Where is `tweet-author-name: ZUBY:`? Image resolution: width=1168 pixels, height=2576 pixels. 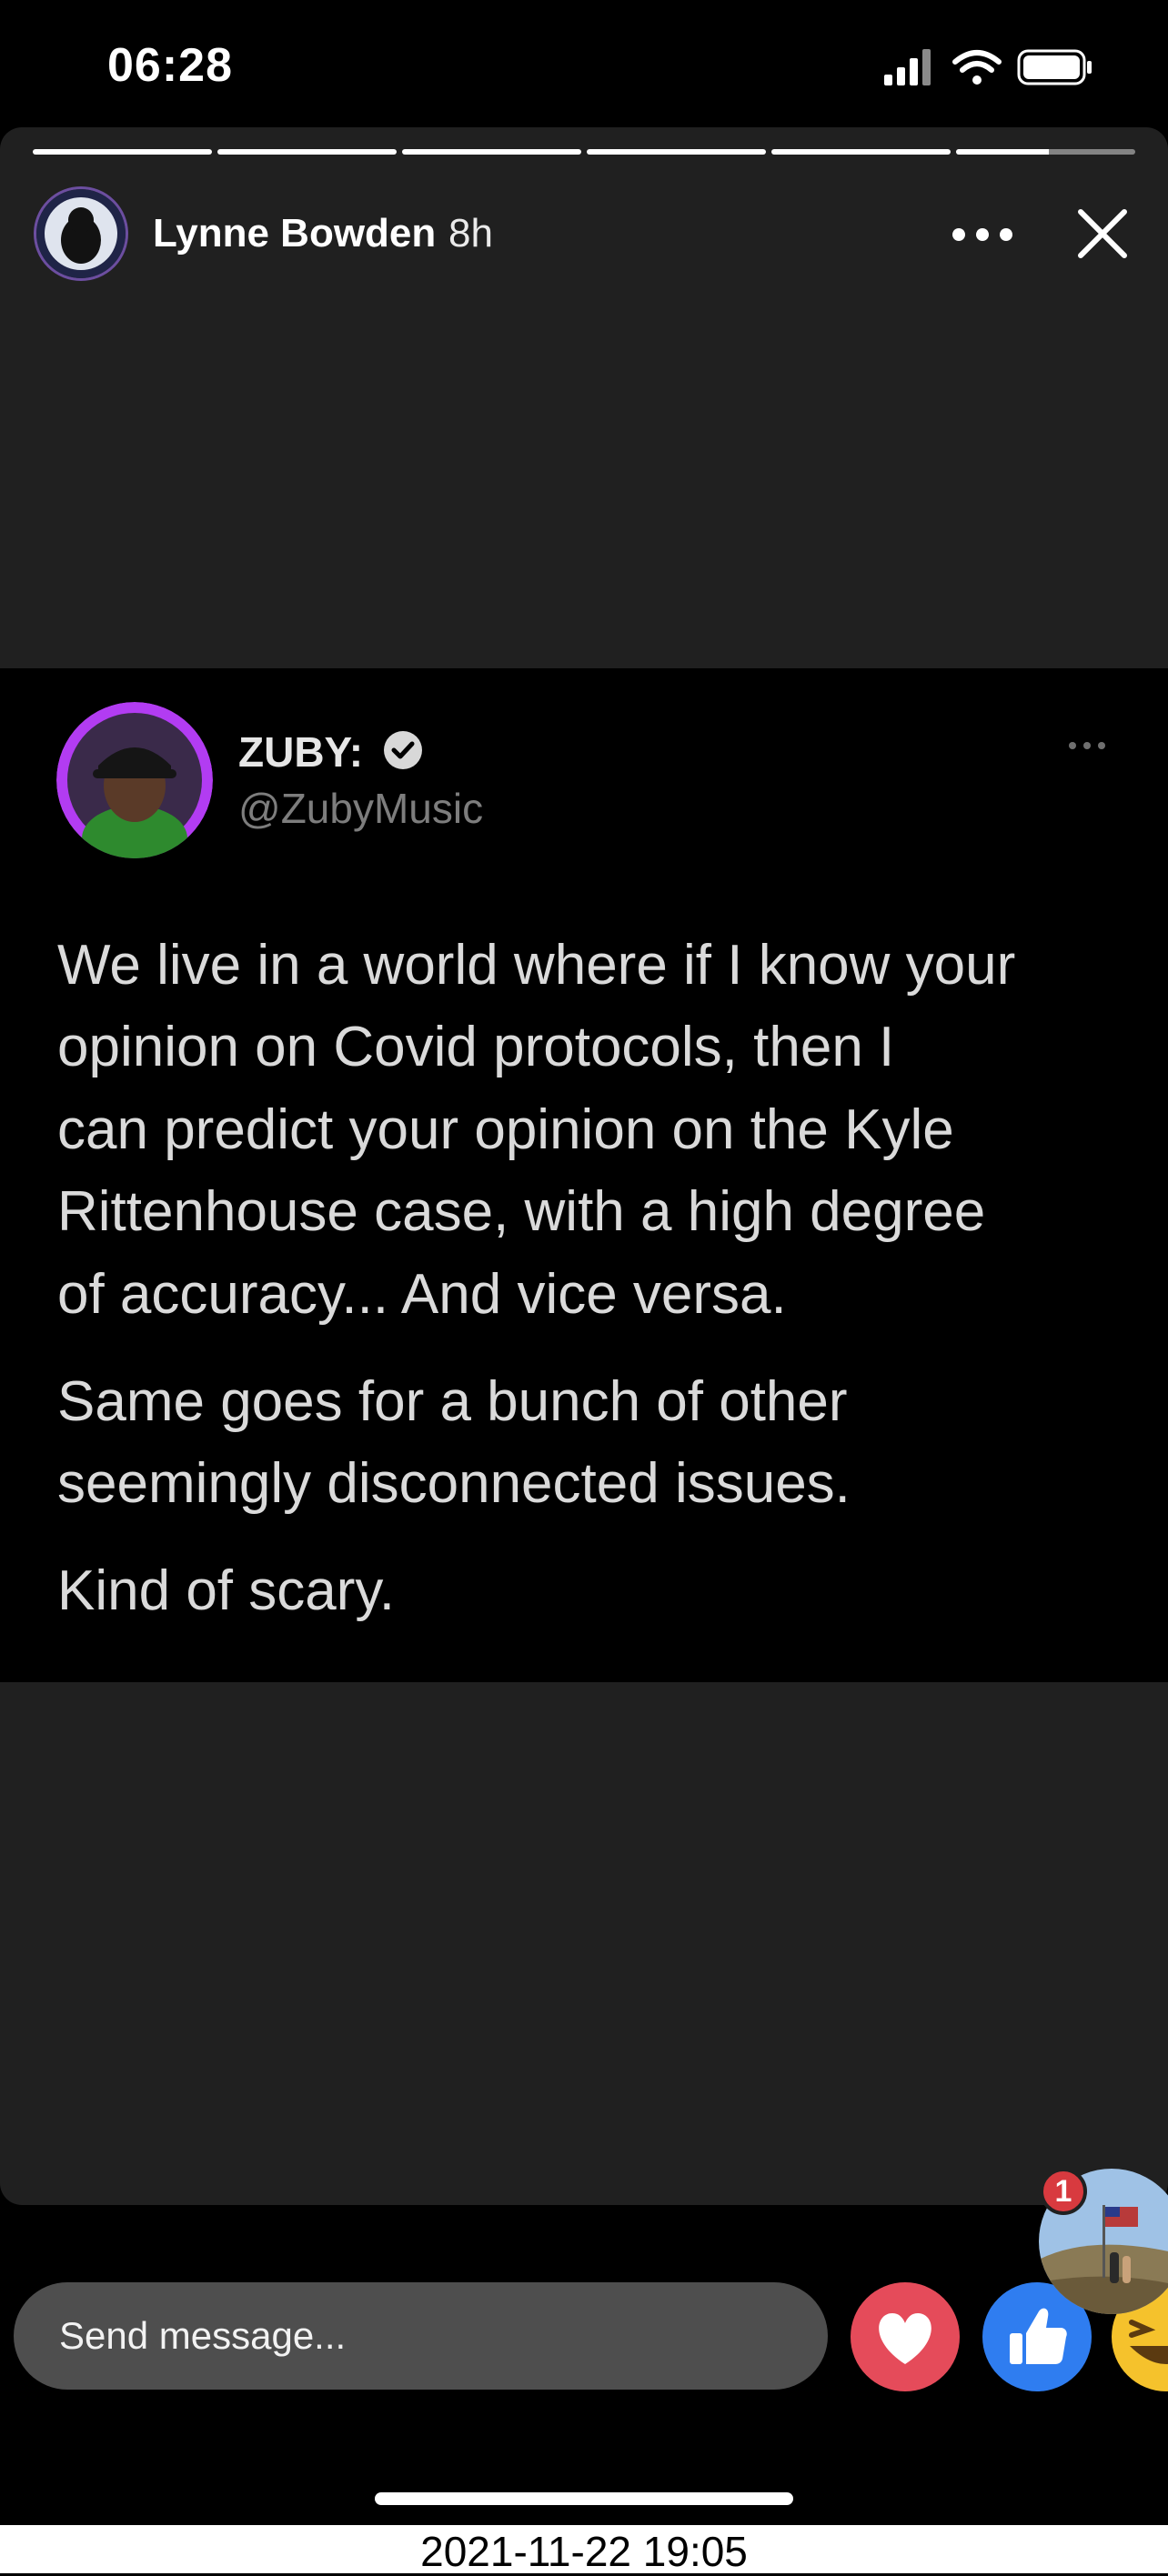
tweet-author-name: ZUBY: is located at coordinates (301, 752).